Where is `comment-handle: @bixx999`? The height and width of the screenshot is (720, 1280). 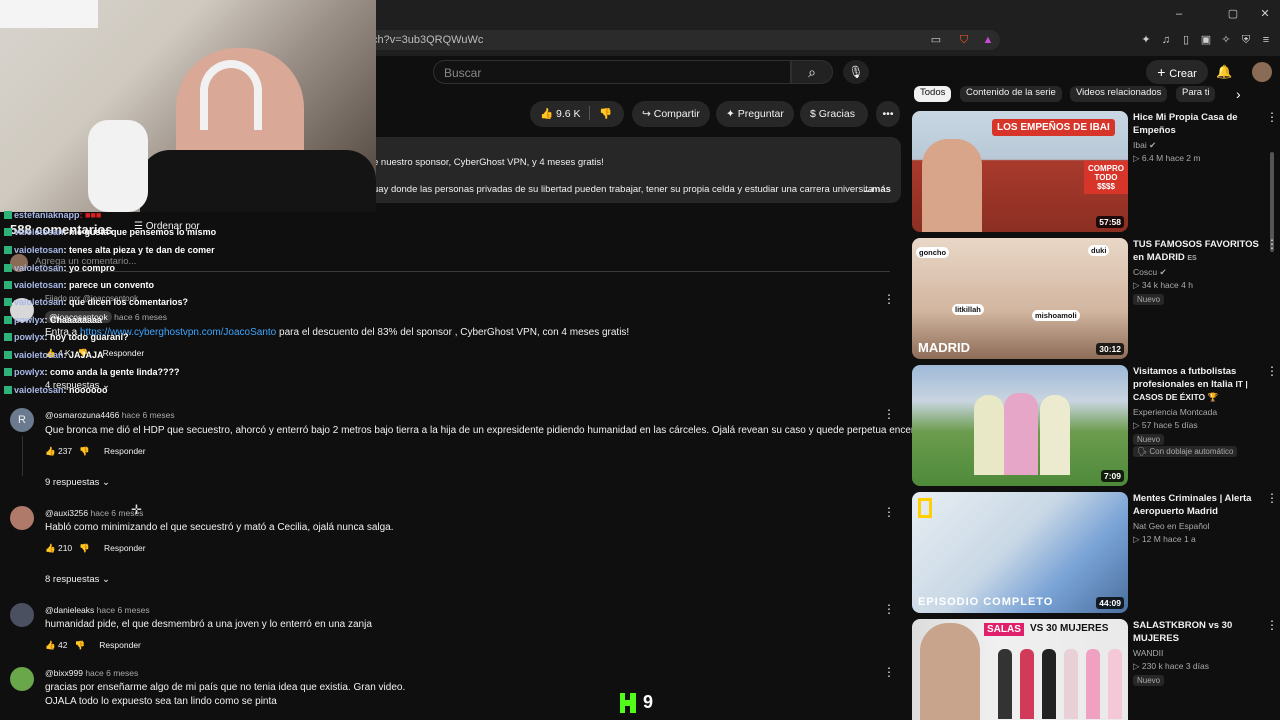
comment-handle: @bixx999 is located at coordinates (64, 673).